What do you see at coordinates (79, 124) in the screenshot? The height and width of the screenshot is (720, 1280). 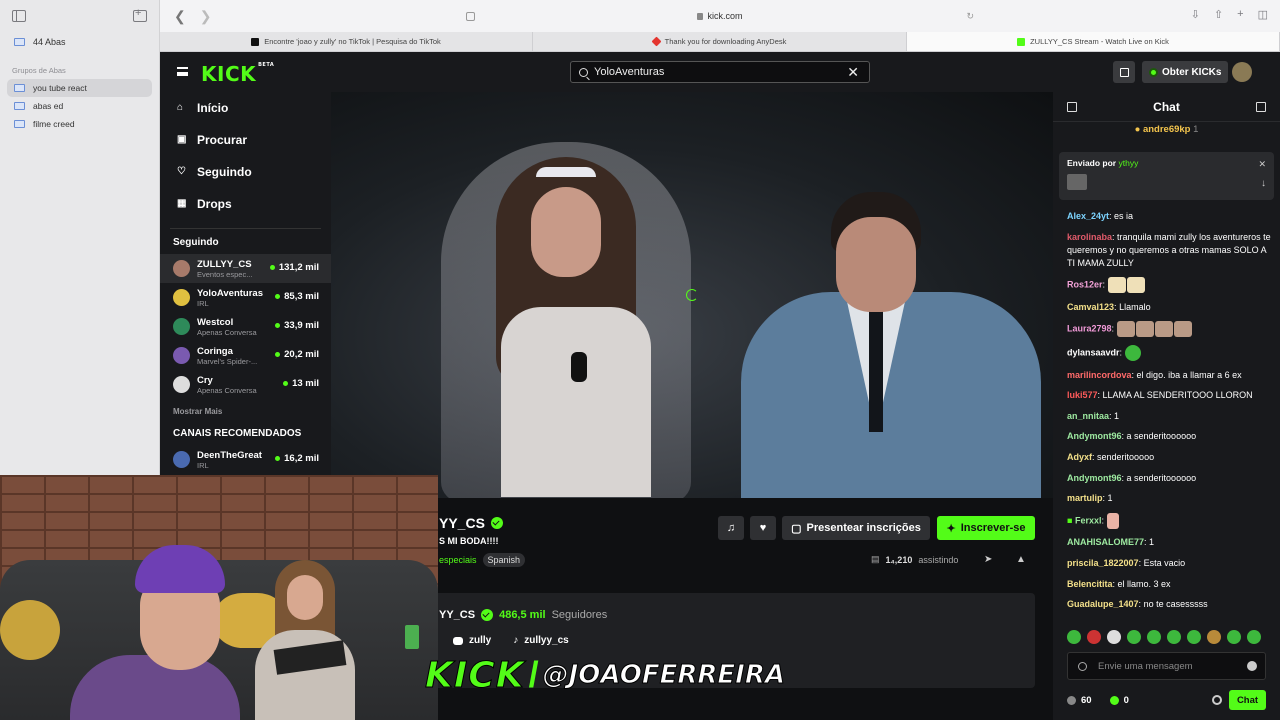 I see `tab-group-item: filme creed` at bounding box center [79, 124].